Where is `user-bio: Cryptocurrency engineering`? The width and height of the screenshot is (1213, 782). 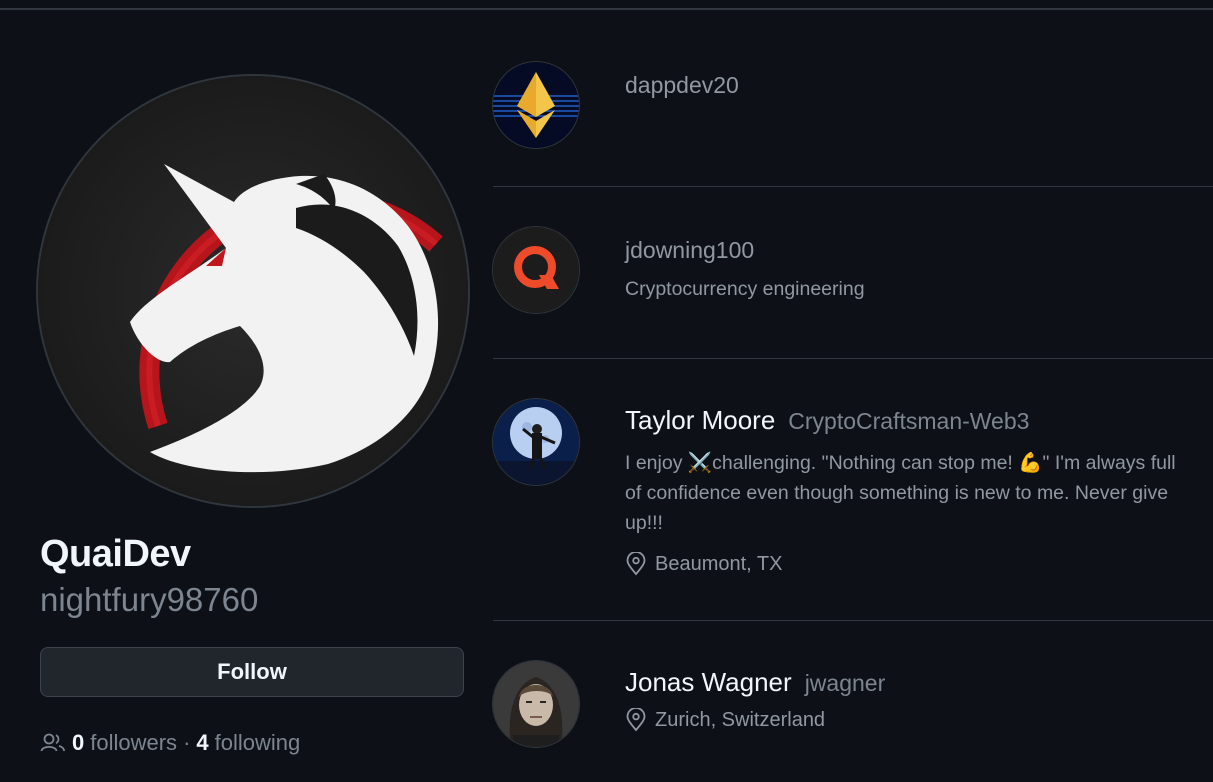 user-bio: Cryptocurrency engineering is located at coordinates (745, 289).